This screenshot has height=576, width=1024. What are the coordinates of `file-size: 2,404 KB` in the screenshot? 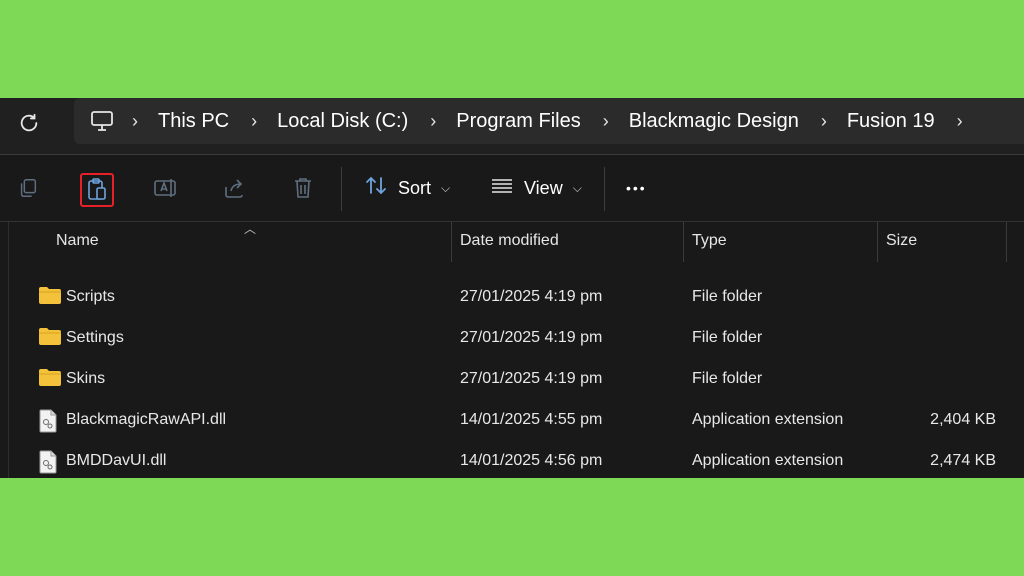 It's located at (963, 419).